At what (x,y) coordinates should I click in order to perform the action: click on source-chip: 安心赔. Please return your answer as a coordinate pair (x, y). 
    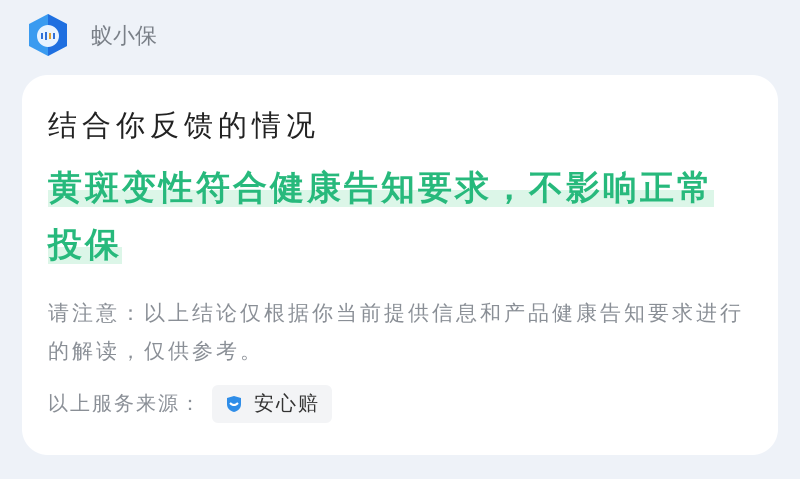
    Looking at the image, I should click on (272, 404).